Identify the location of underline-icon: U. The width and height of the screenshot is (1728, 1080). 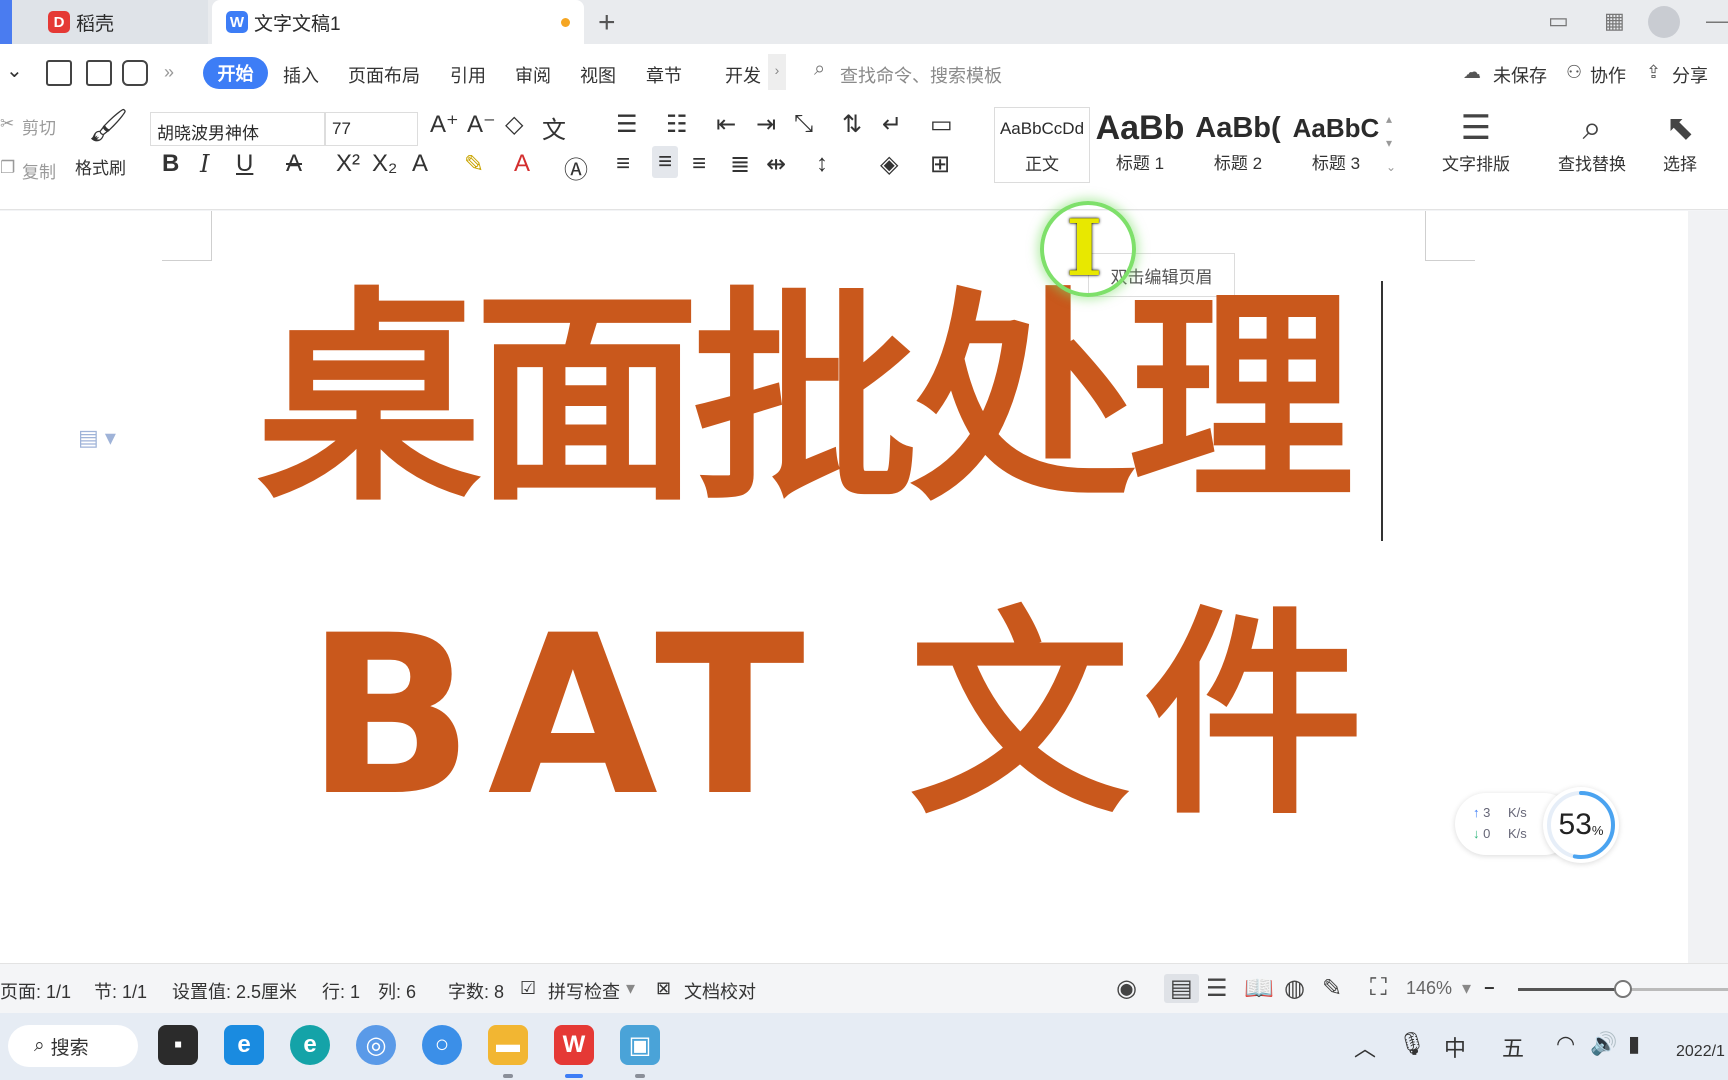
(244, 164).